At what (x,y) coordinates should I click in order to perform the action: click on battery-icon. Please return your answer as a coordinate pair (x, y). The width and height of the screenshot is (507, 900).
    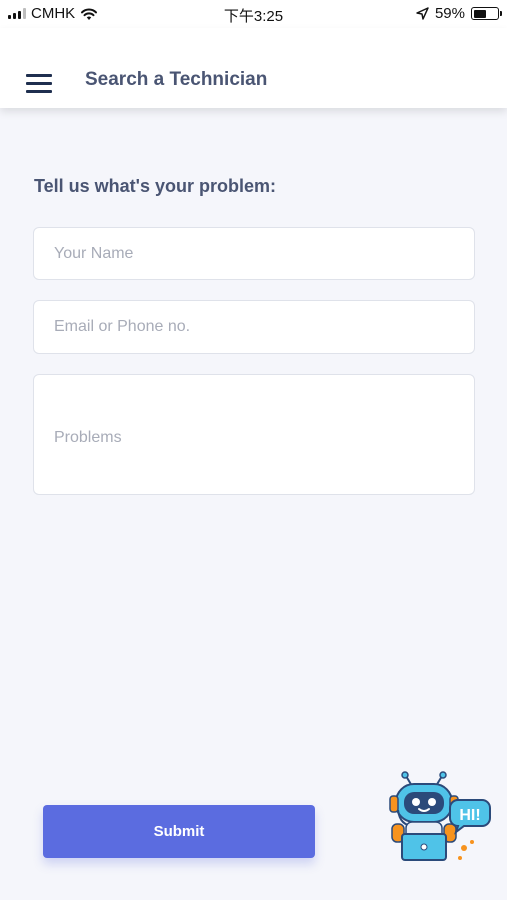
    Looking at the image, I should click on (486, 13).